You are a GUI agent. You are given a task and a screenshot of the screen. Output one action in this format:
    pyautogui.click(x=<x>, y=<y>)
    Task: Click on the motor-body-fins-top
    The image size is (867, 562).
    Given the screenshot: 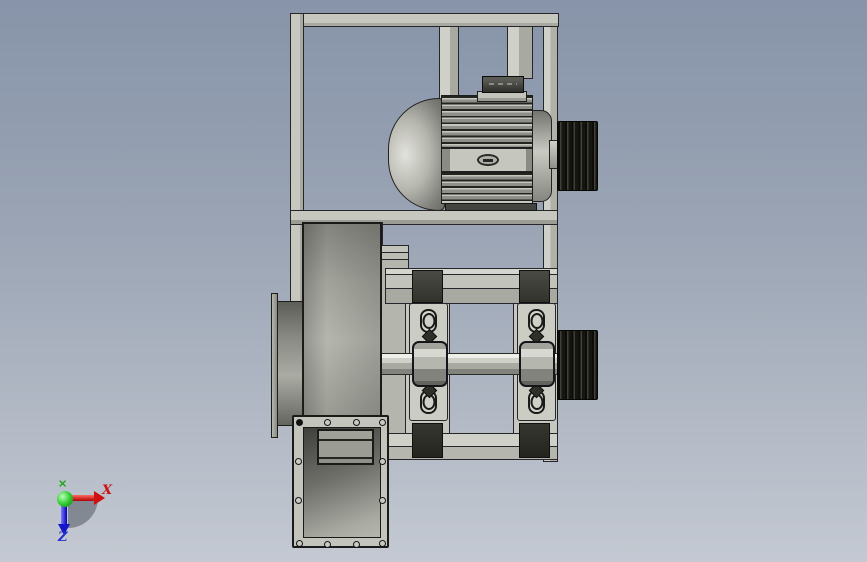 What is the action you would take?
    pyautogui.click(x=487, y=121)
    